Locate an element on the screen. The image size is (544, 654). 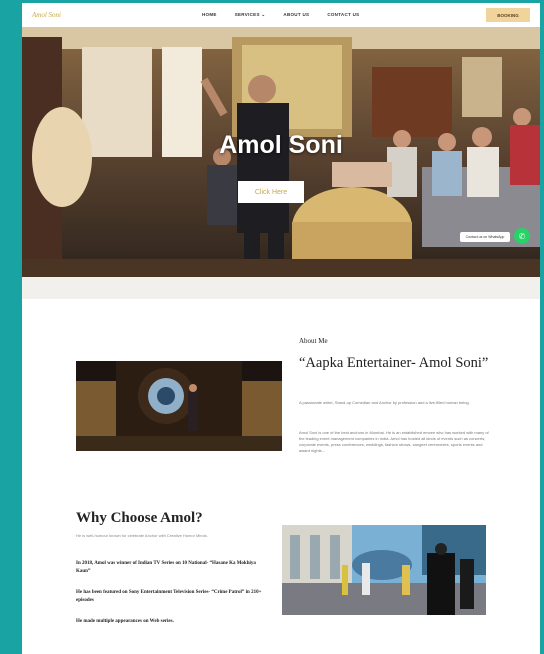
main-menu: HOME SERVICES ⌄ ABOUT US CONTACT US is located at coordinates (280, 15).